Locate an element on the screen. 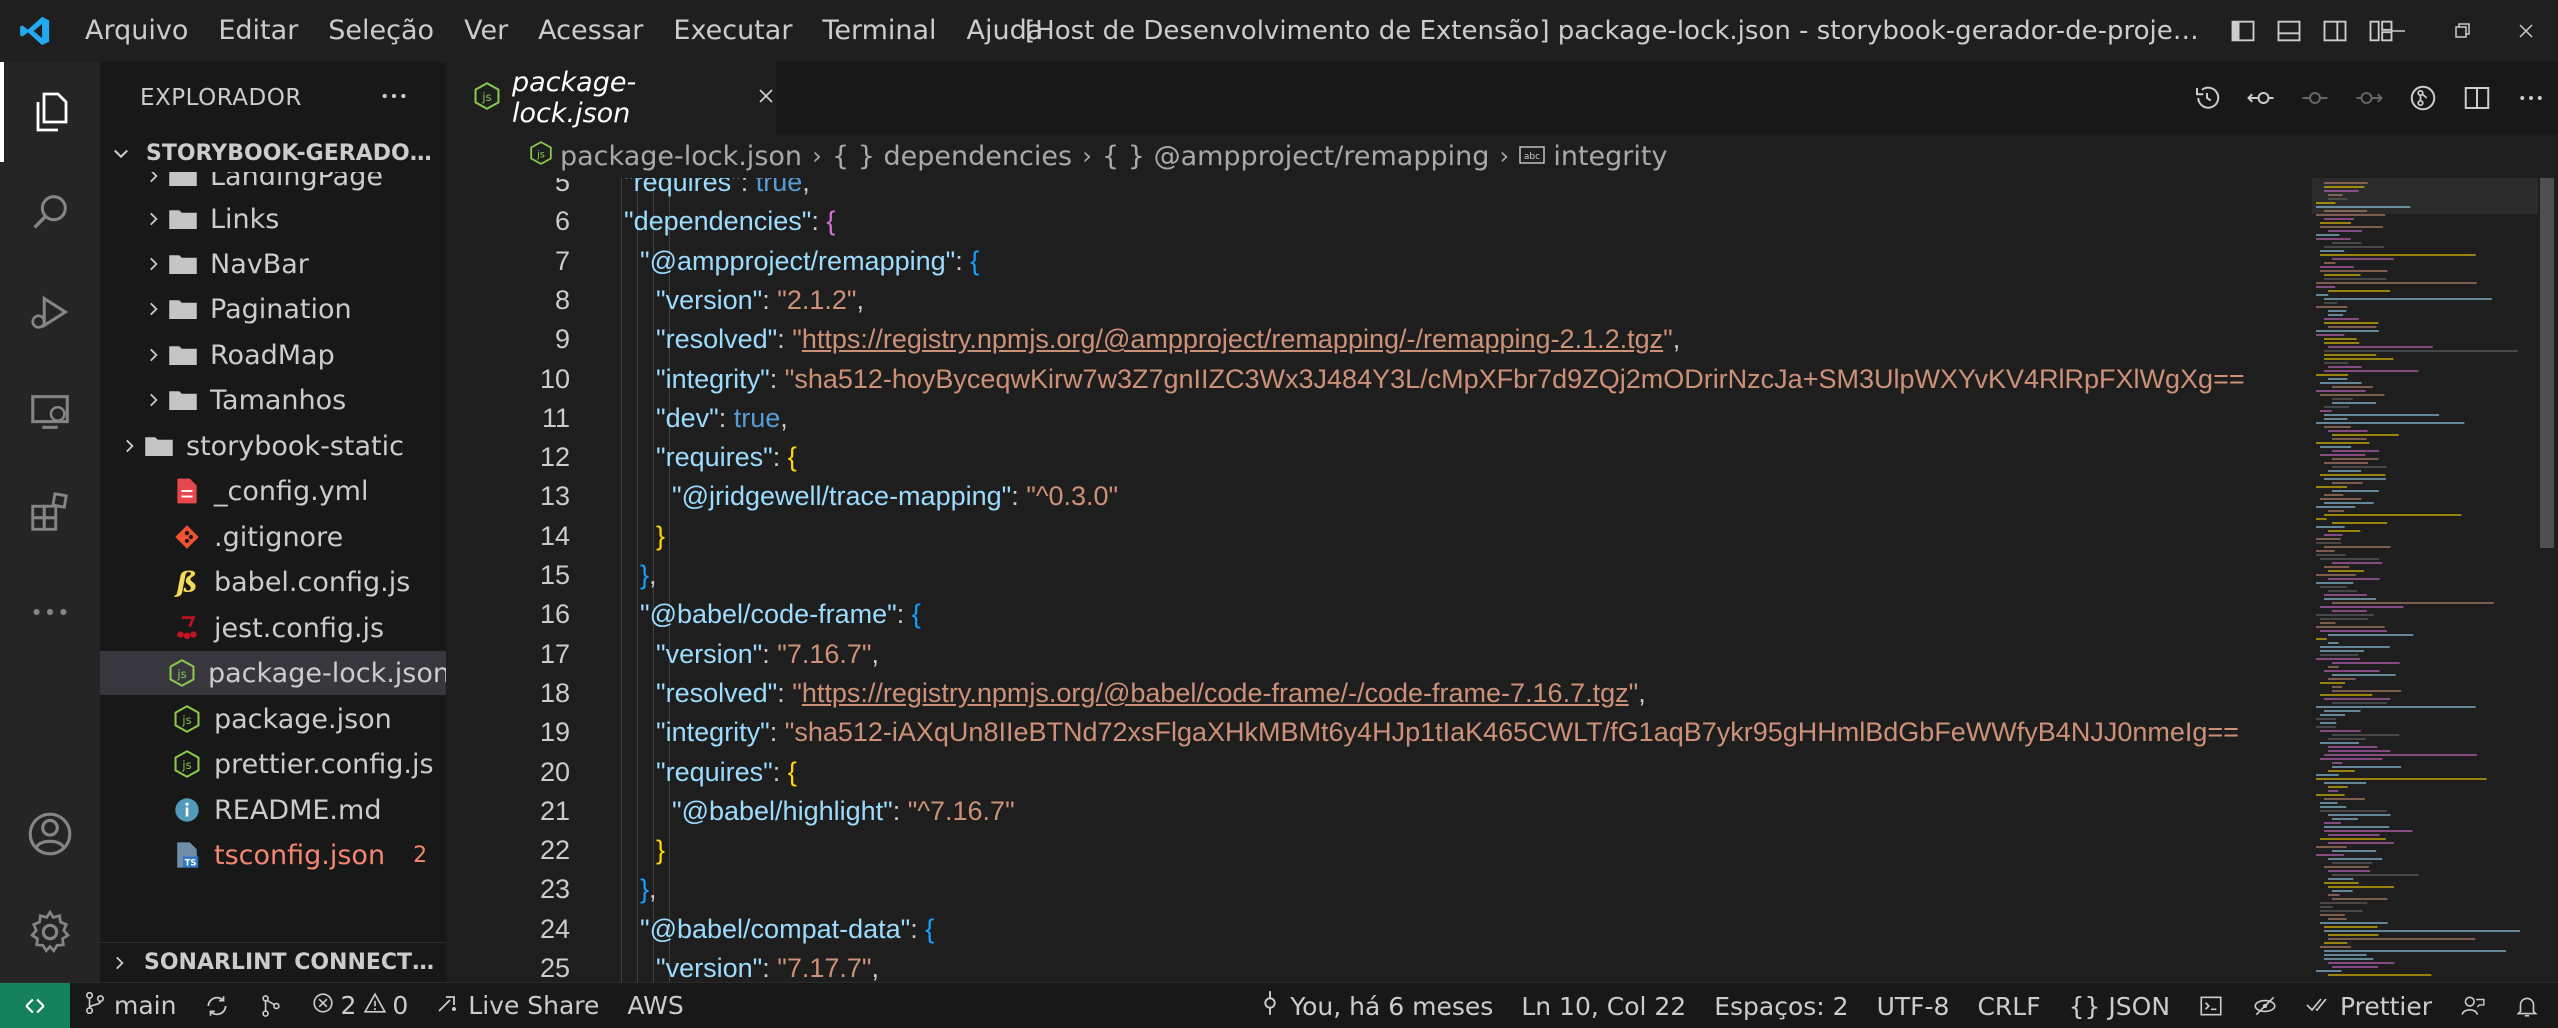  previous-change-icon is located at coordinates (2315, 98).